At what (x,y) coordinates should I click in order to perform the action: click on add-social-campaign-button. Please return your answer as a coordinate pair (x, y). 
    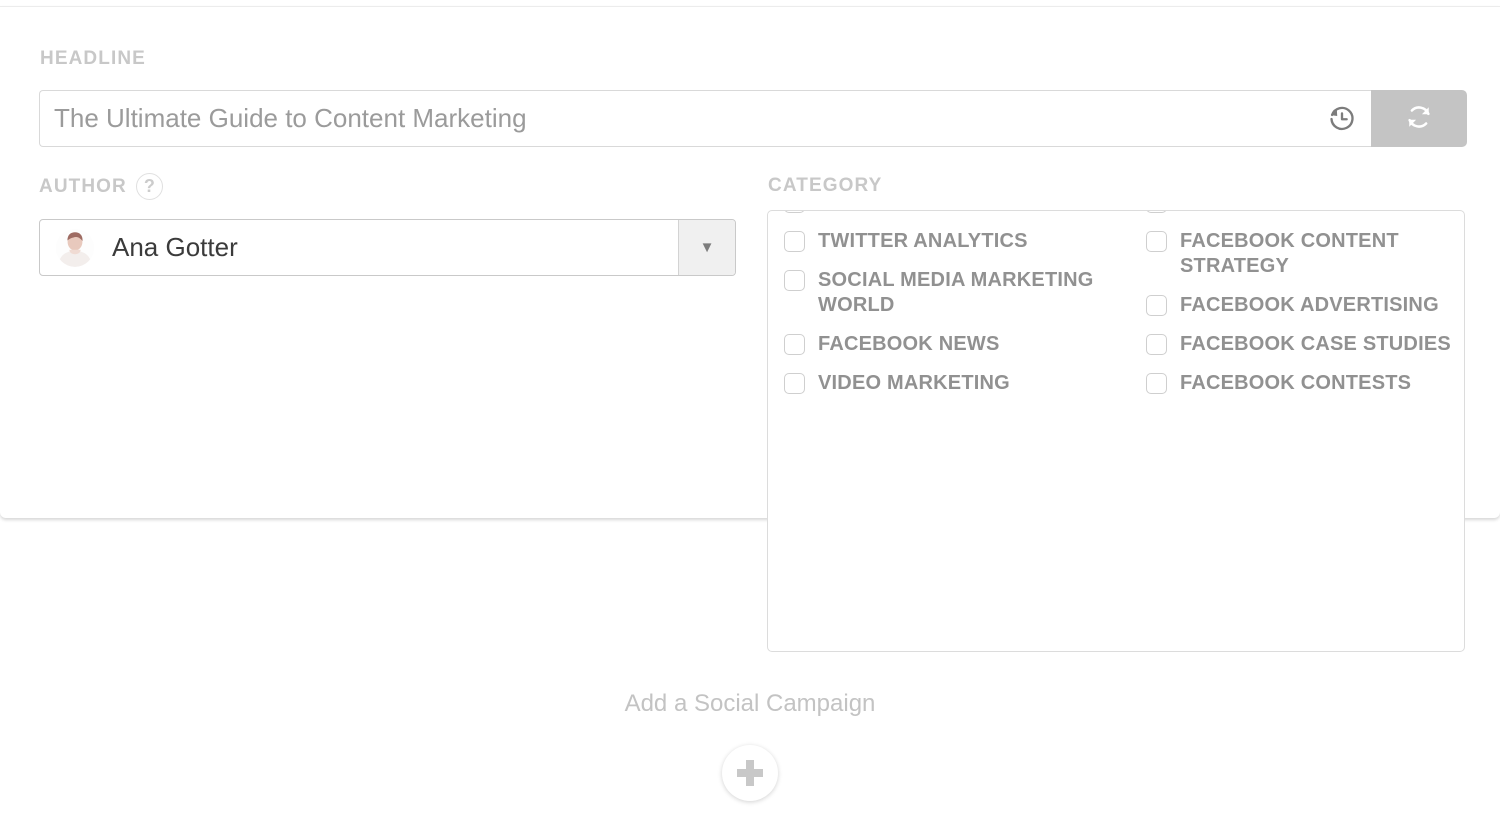
    Looking at the image, I should click on (750, 773).